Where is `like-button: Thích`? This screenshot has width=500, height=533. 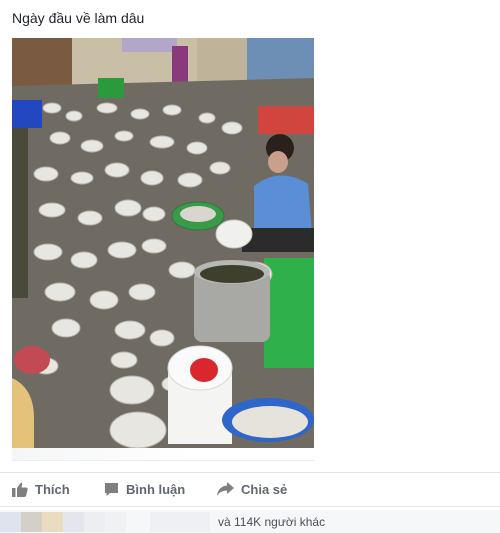 like-button: Thích is located at coordinates (41, 489).